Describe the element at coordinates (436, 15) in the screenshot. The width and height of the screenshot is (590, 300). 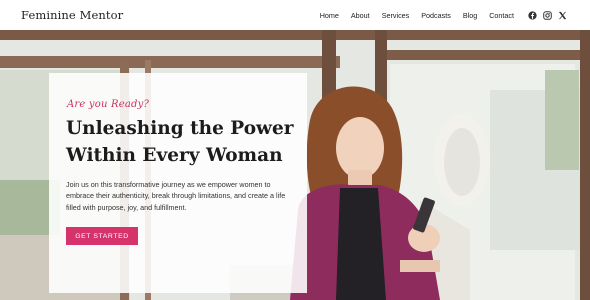
I see `nav-item-podcasts: Podcasts` at that location.